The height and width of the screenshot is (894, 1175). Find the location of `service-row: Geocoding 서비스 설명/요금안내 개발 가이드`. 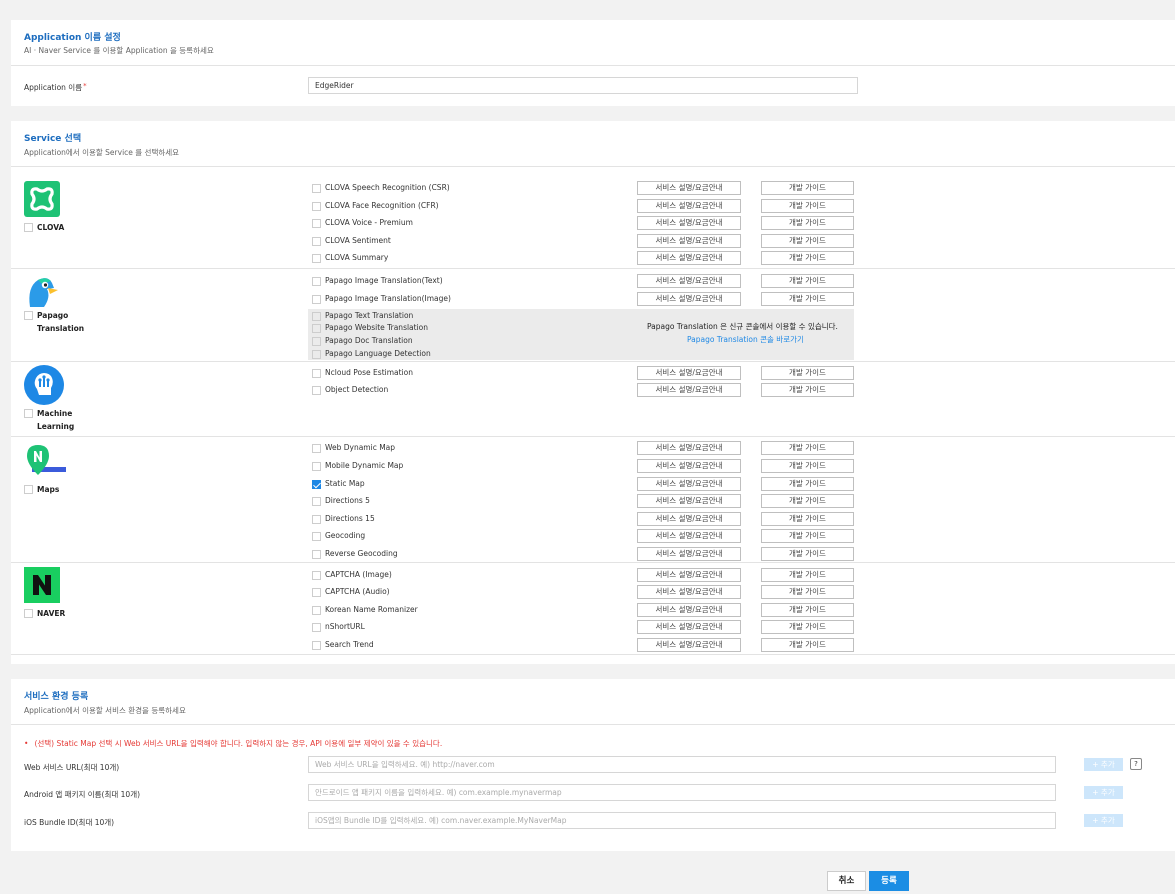

service-row: Geocoding 서비스 설명/요금안내 개발 가이드 is located at coordinates (593, 537).